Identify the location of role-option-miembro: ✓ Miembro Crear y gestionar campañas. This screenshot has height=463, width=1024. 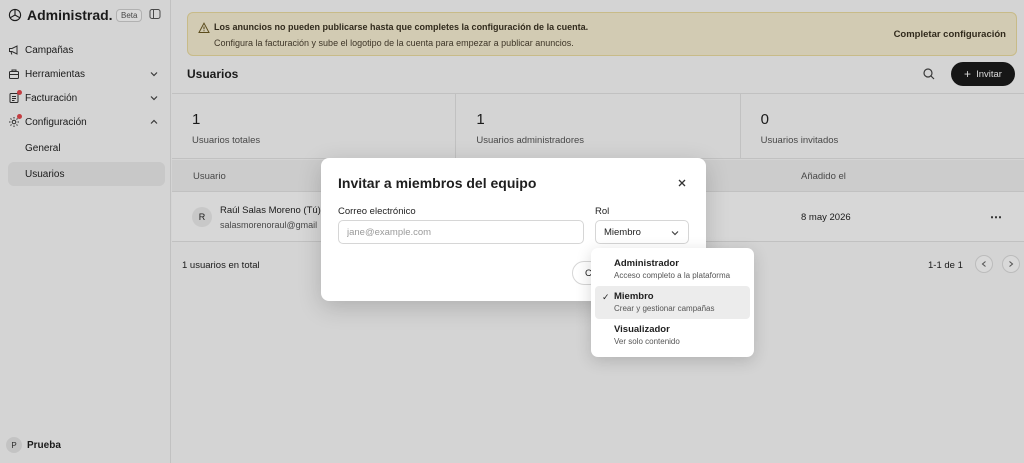
(672, 302).